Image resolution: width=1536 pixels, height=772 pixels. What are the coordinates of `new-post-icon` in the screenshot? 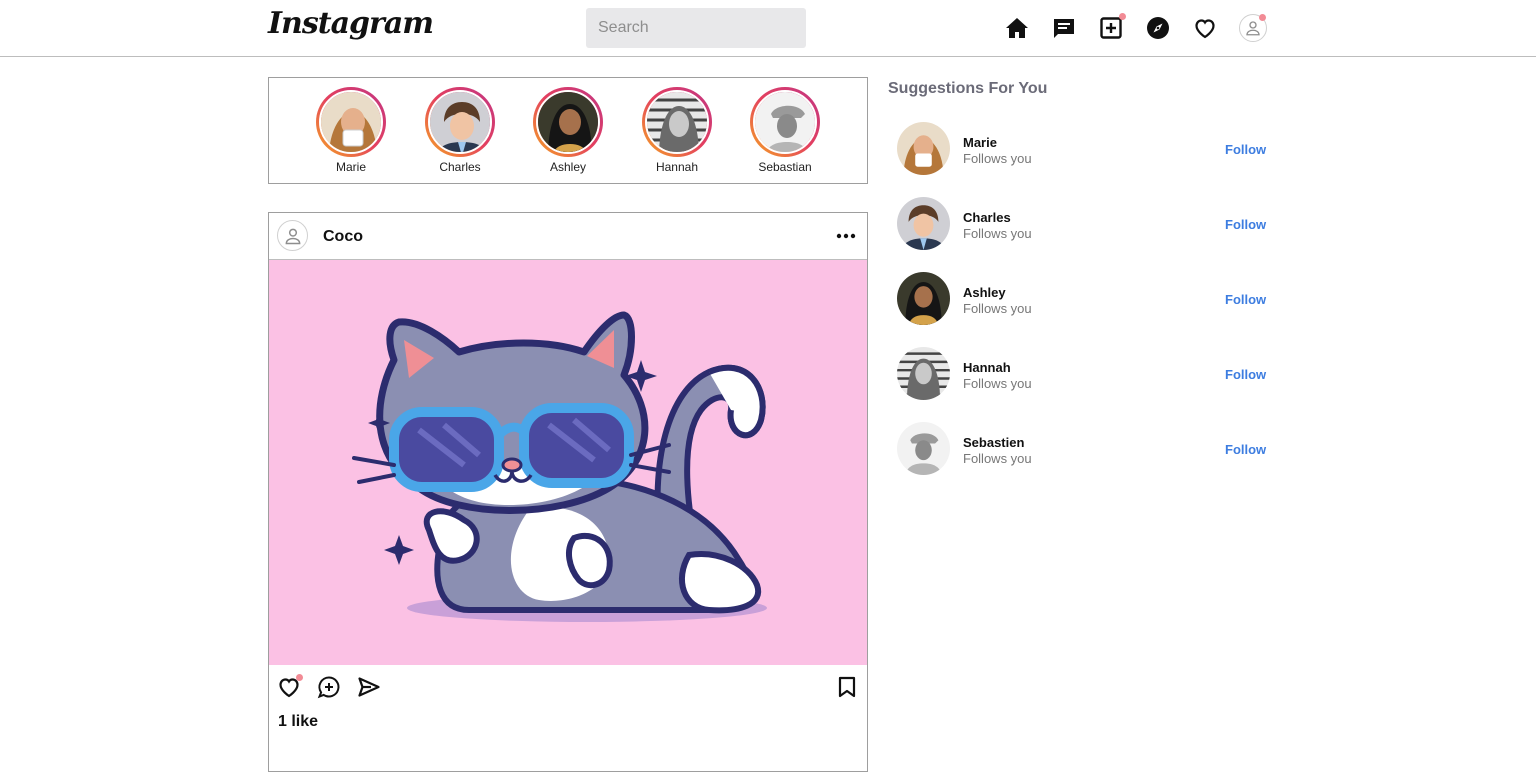 It's located at (1112, 27).